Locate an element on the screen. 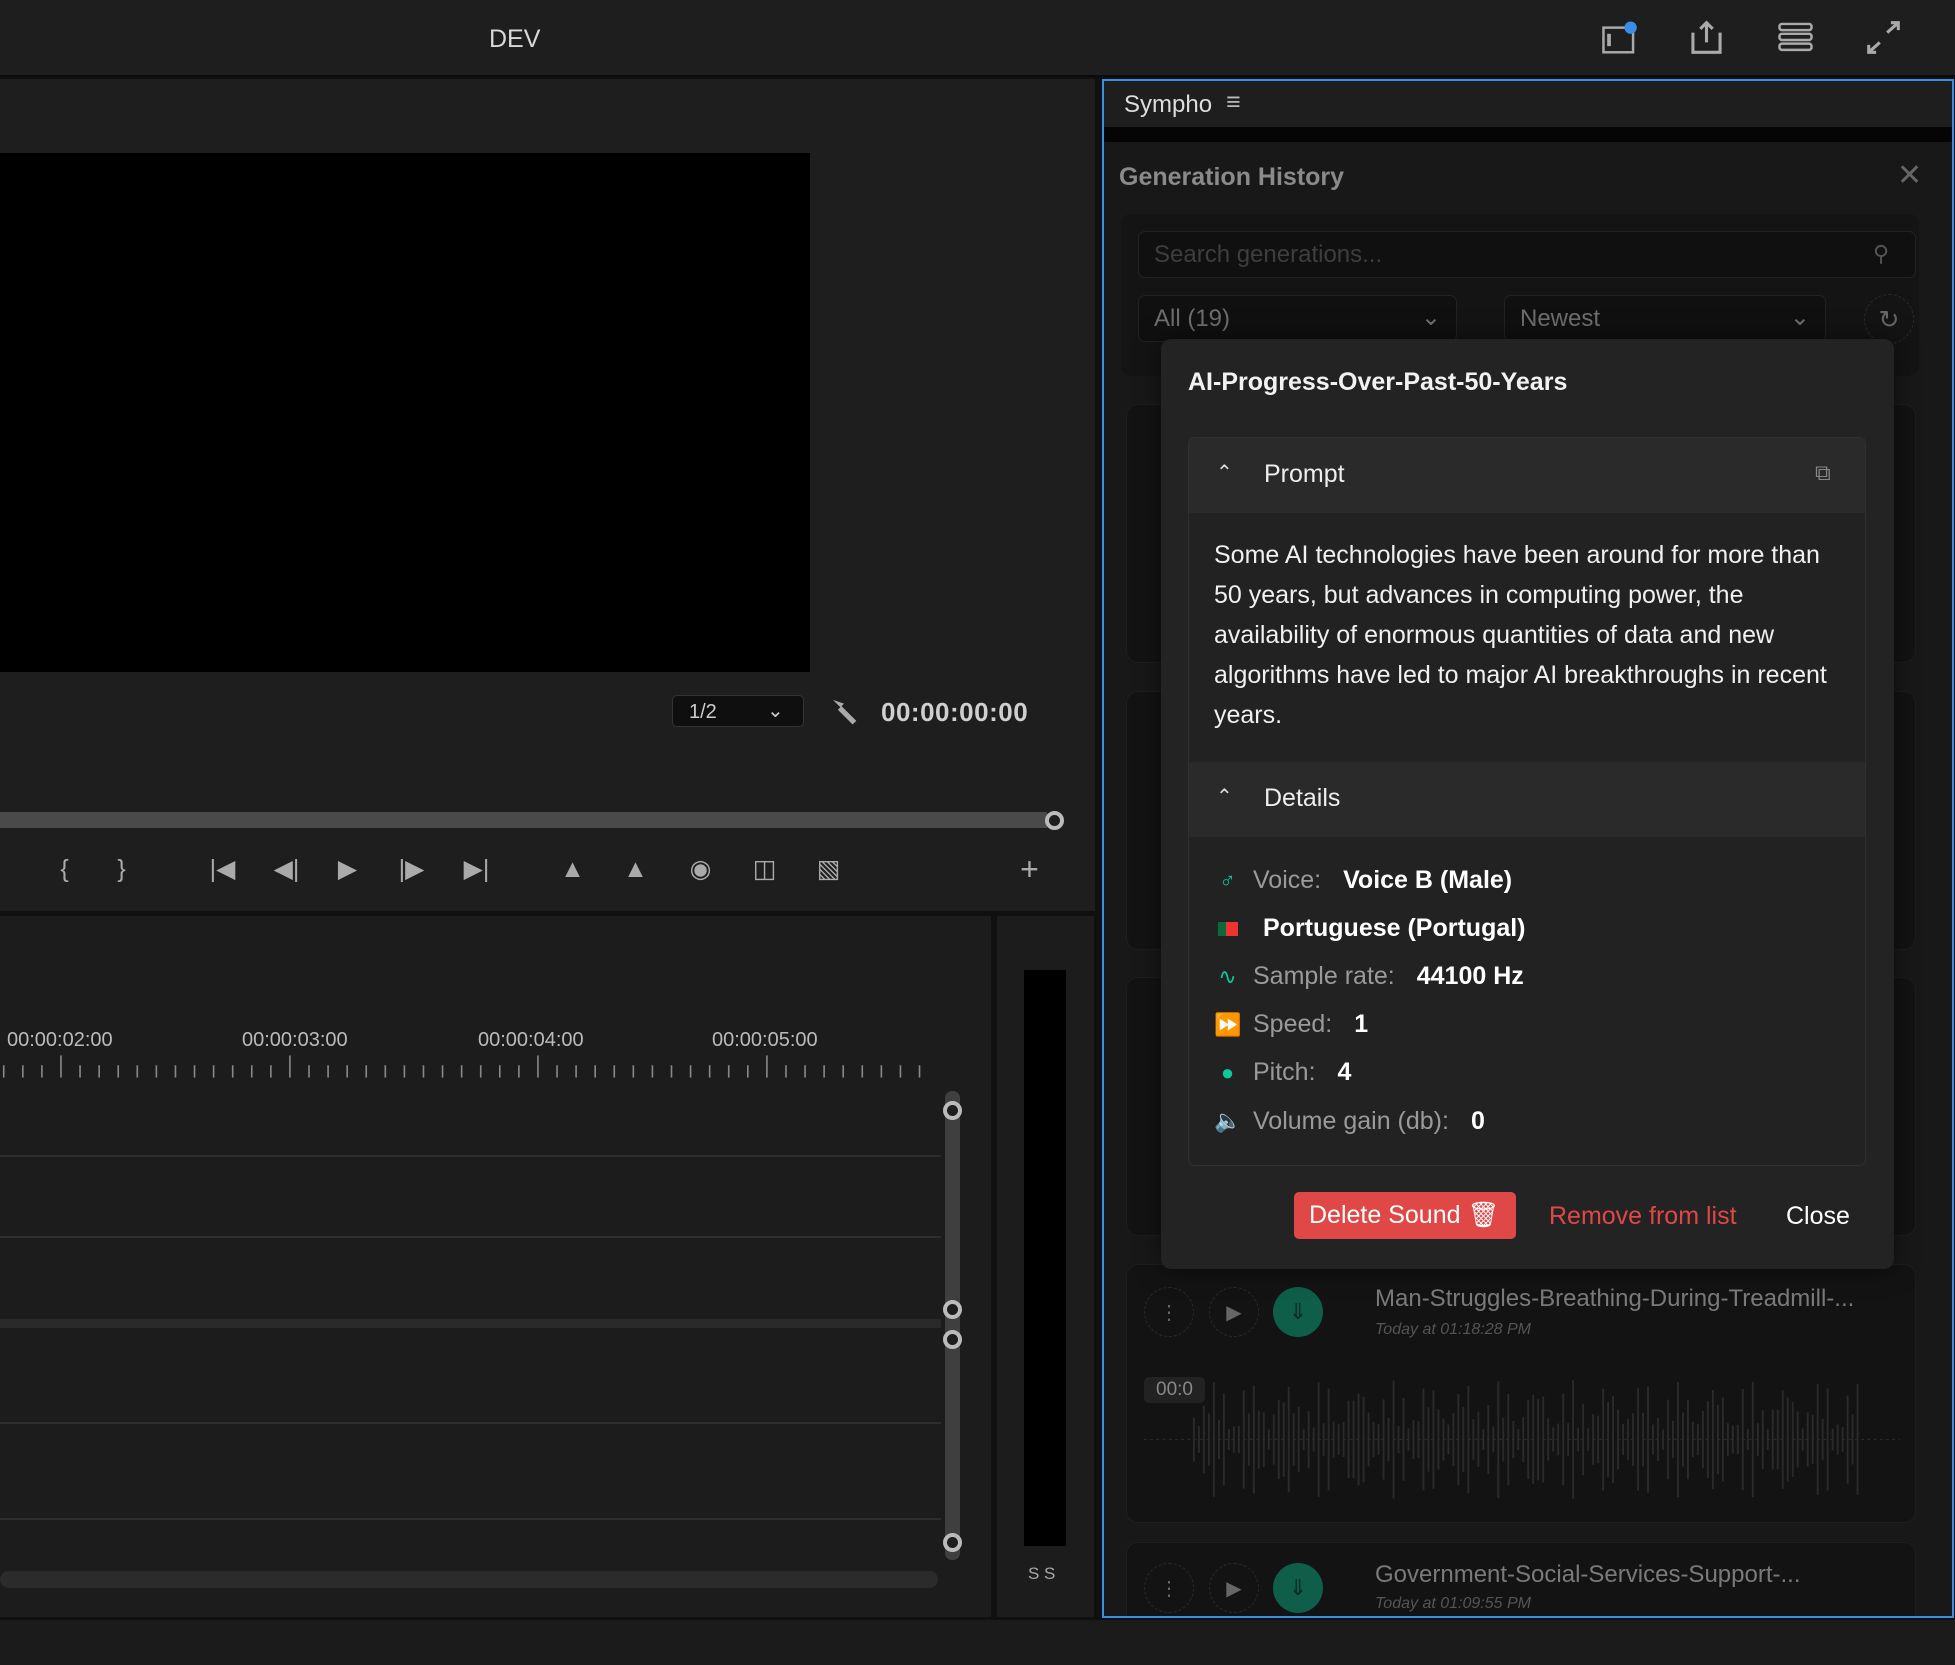  toggle-icon: ▧ is located at coordinates (828, 869).